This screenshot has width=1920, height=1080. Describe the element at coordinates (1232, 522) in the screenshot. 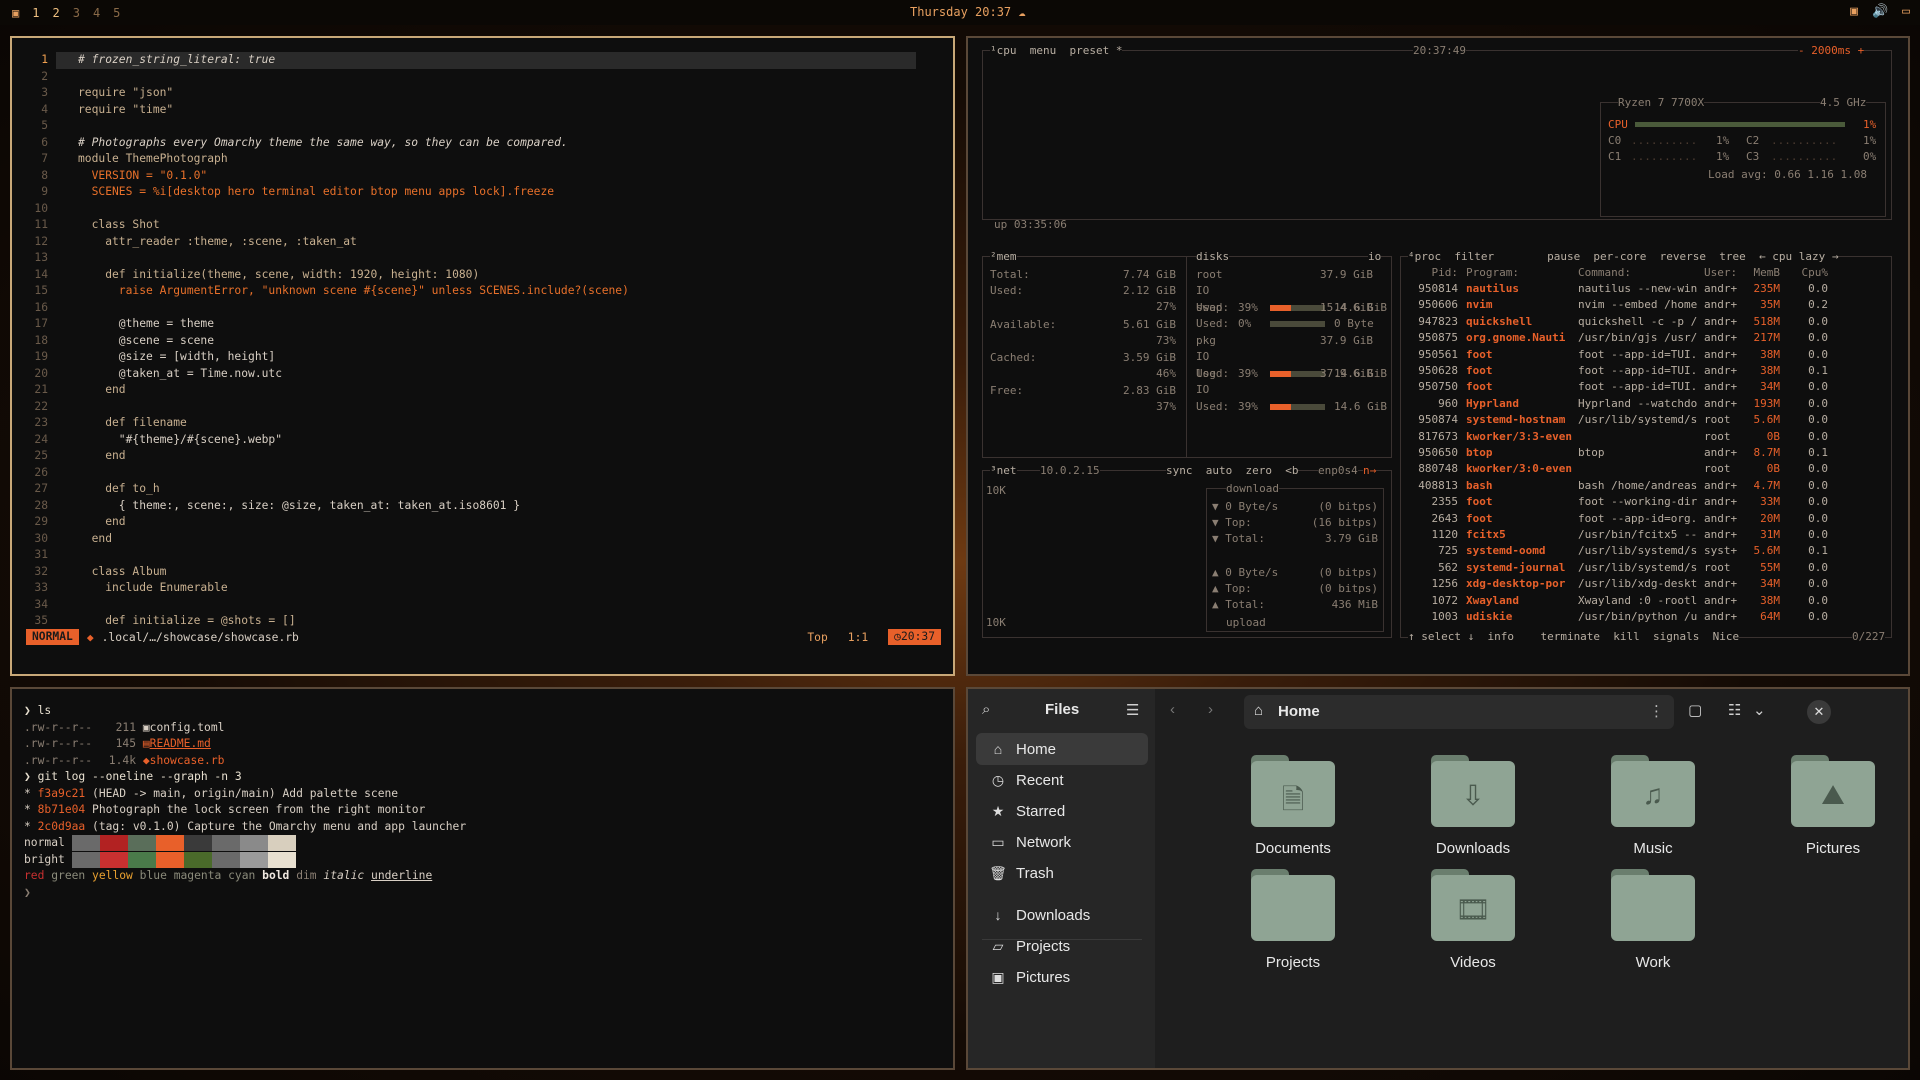

I see `download-key: ▼ Top:` at that location.